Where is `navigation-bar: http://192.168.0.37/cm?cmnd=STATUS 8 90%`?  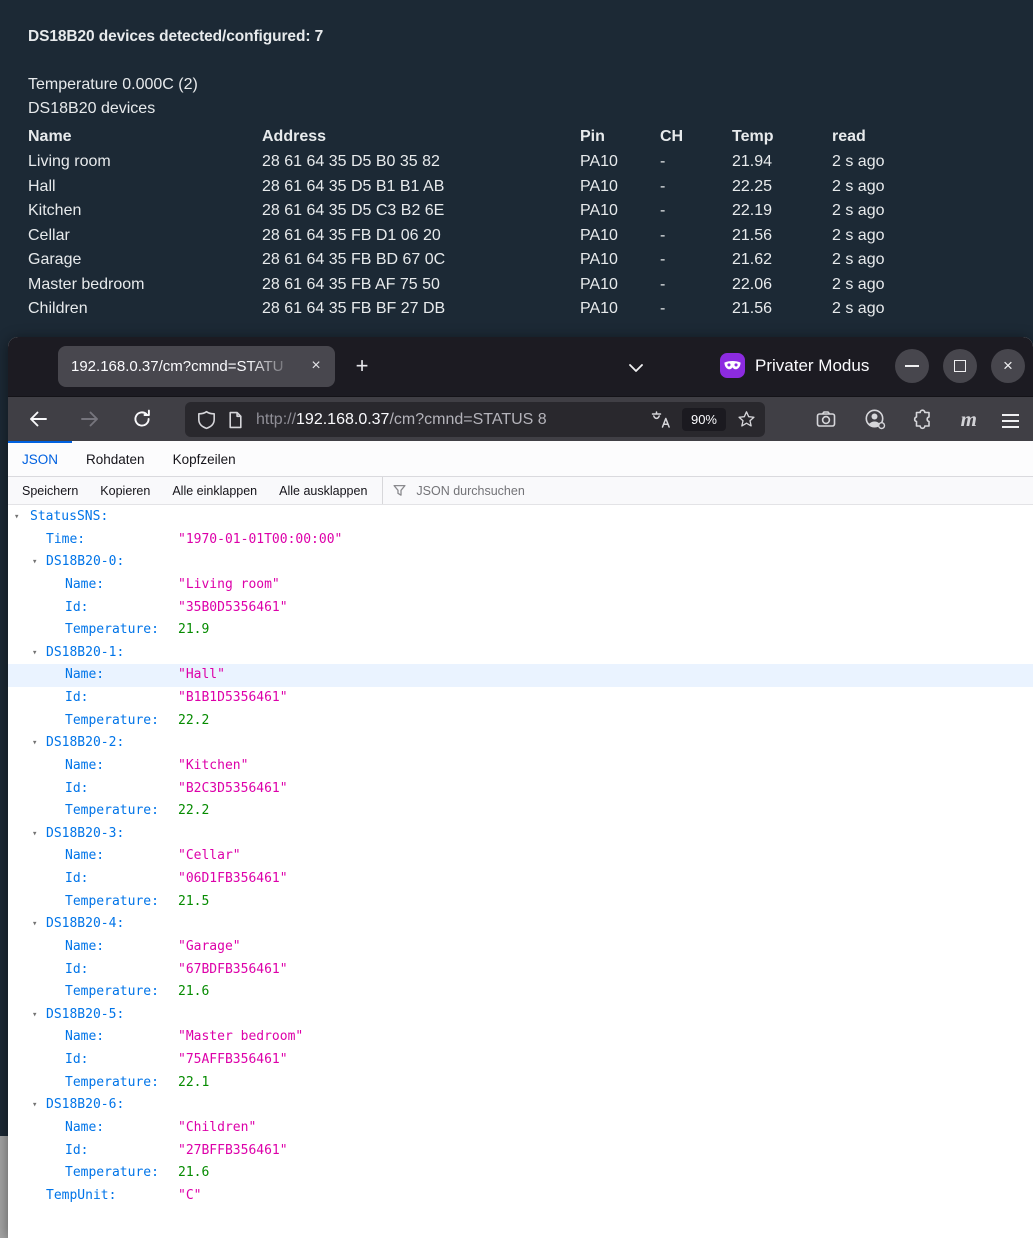
navigation-bar: http://192.168.0.37/cm?cmnd=STATUS 8 90% is located at coordinates (520, 418).